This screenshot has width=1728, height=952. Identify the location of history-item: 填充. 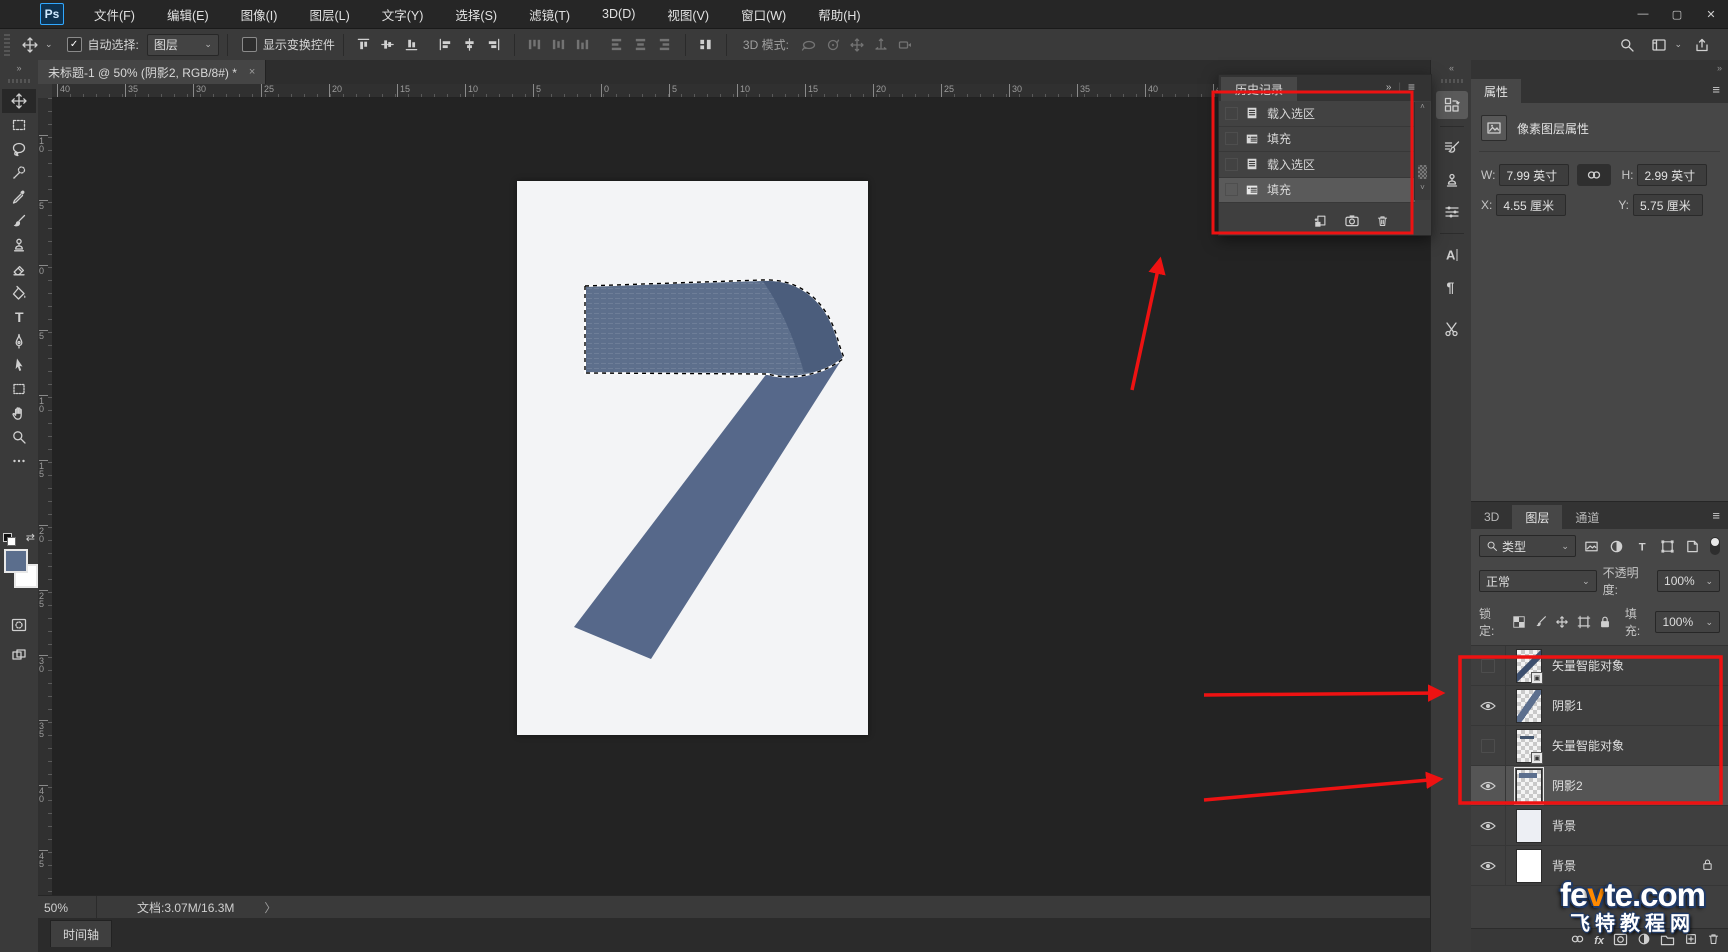
(1317, 139).